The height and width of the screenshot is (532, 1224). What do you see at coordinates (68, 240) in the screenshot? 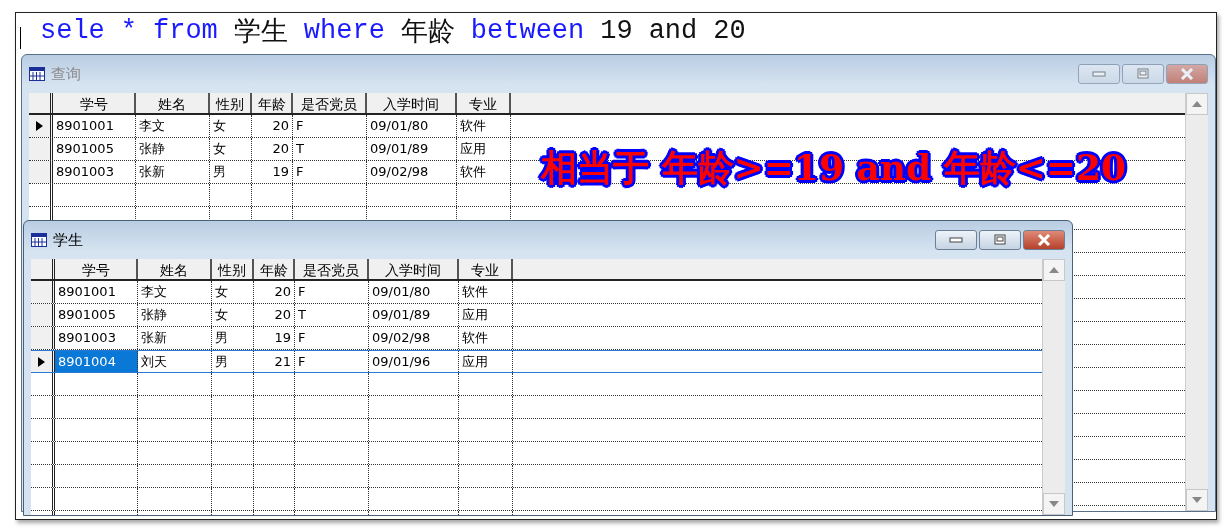
I see `window-title: 学生` at bounding box center [68, 240].